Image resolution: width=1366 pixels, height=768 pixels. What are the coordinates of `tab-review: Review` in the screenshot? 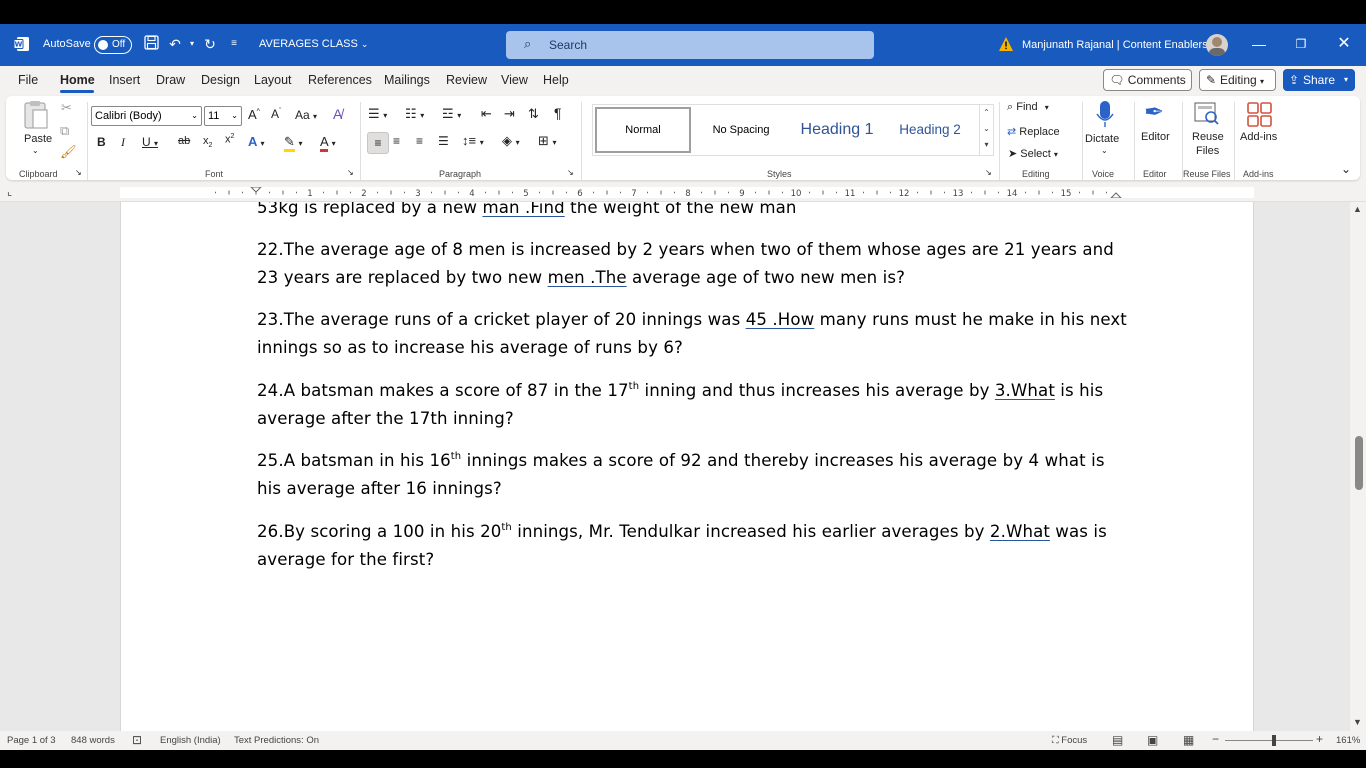 It's located at (466, 80).